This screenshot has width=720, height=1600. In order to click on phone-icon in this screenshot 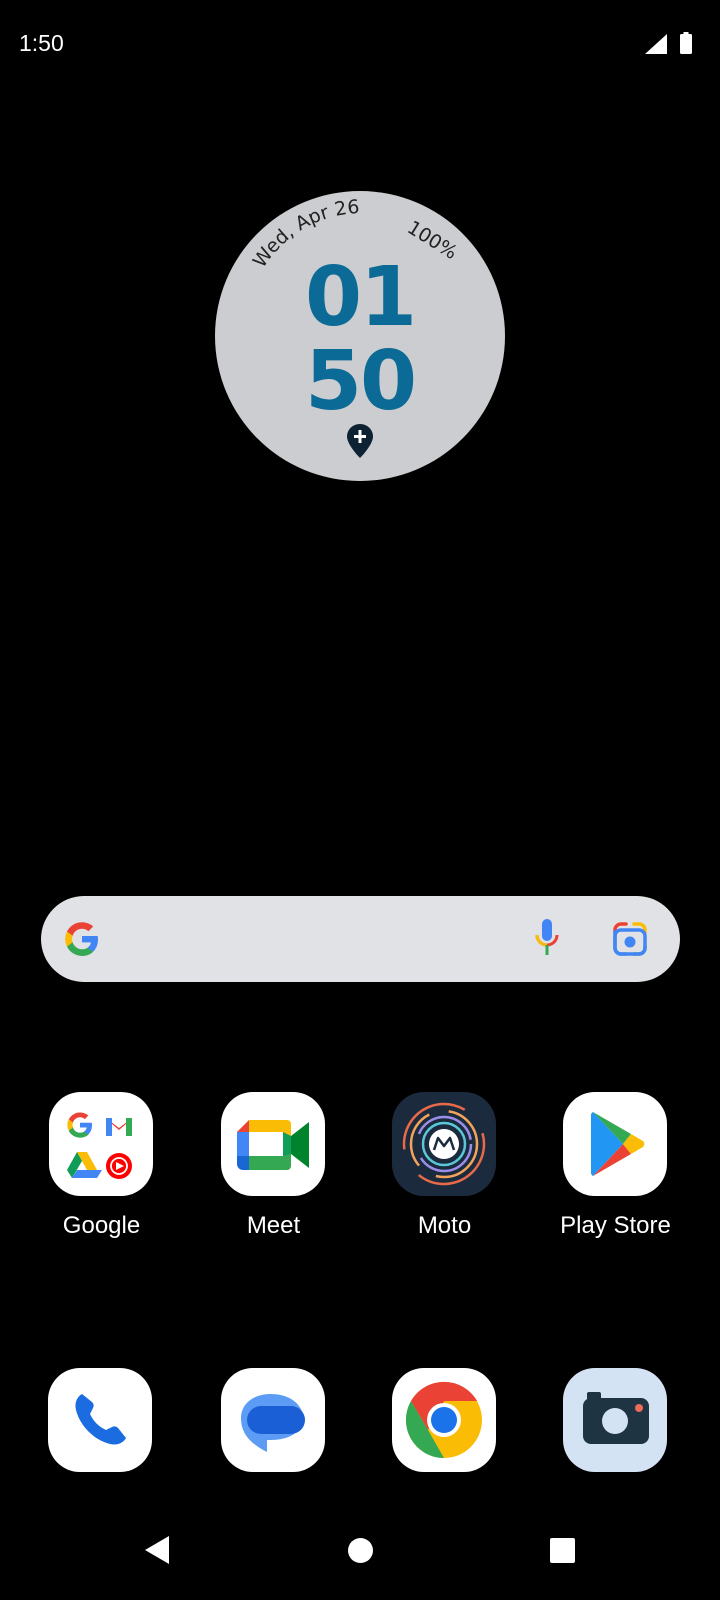, I will do `click(100, 1420)`.